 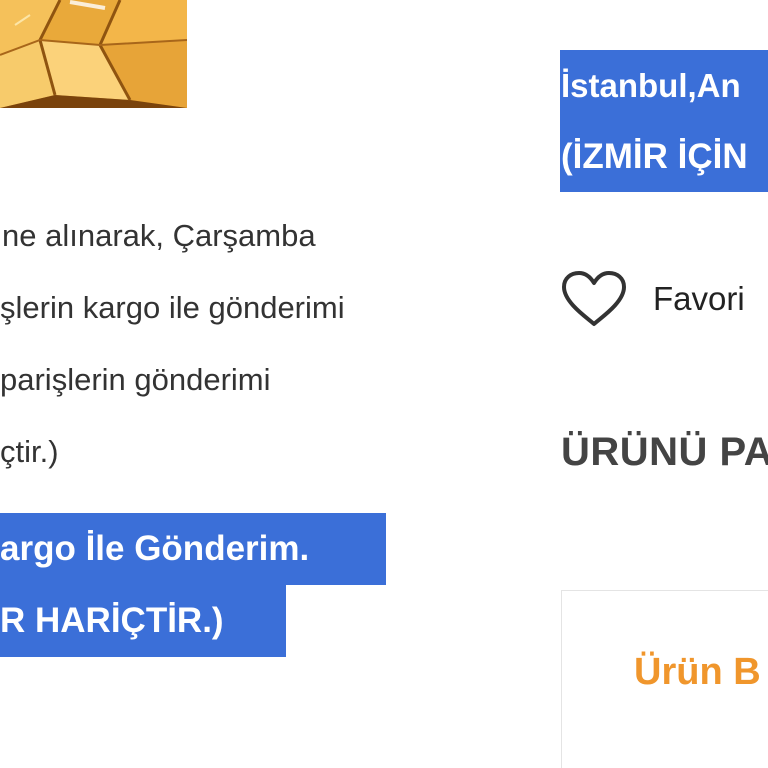 What do you see at coordinates (697, 672) in the screenshot?
I see `product-info-title: Ürün B` at bounding box center [697, 672].